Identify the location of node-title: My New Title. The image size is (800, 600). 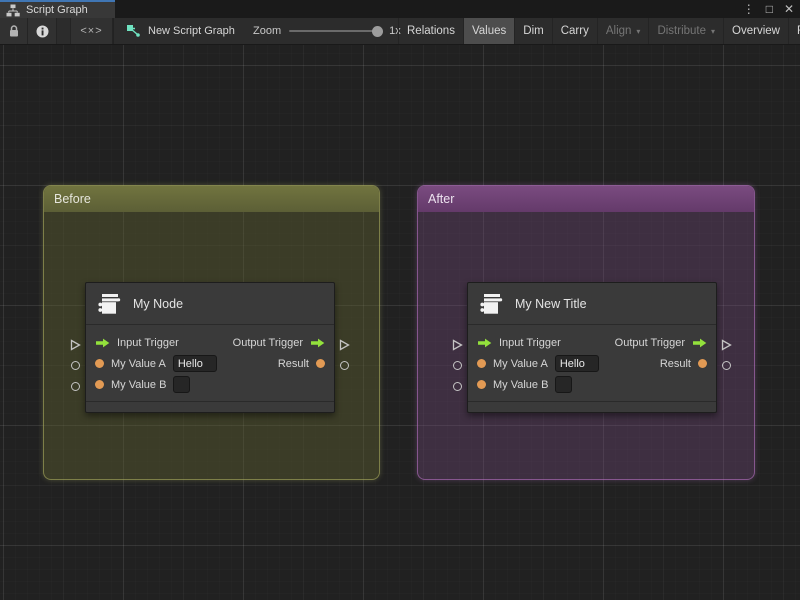
(551, 303).